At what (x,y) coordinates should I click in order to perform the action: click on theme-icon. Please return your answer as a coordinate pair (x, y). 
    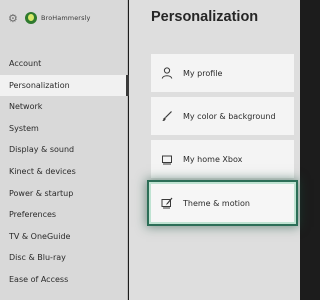
    Looking at the image, I should click on (167, 203).